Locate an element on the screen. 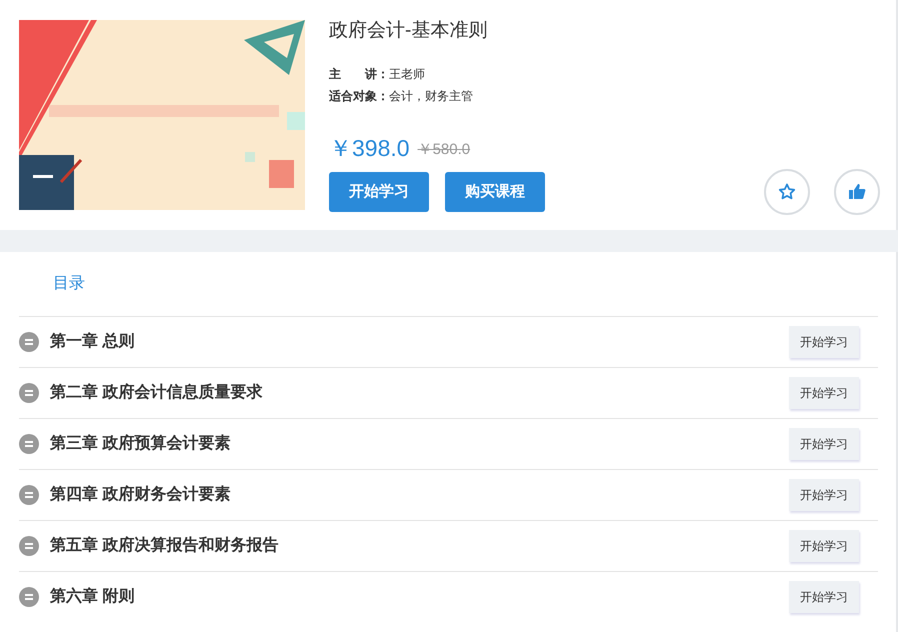 The width and height of the screenshot is (898, 632). meta-line: 适合对象：会计，财务主管 is located at coordinates (401, 96).